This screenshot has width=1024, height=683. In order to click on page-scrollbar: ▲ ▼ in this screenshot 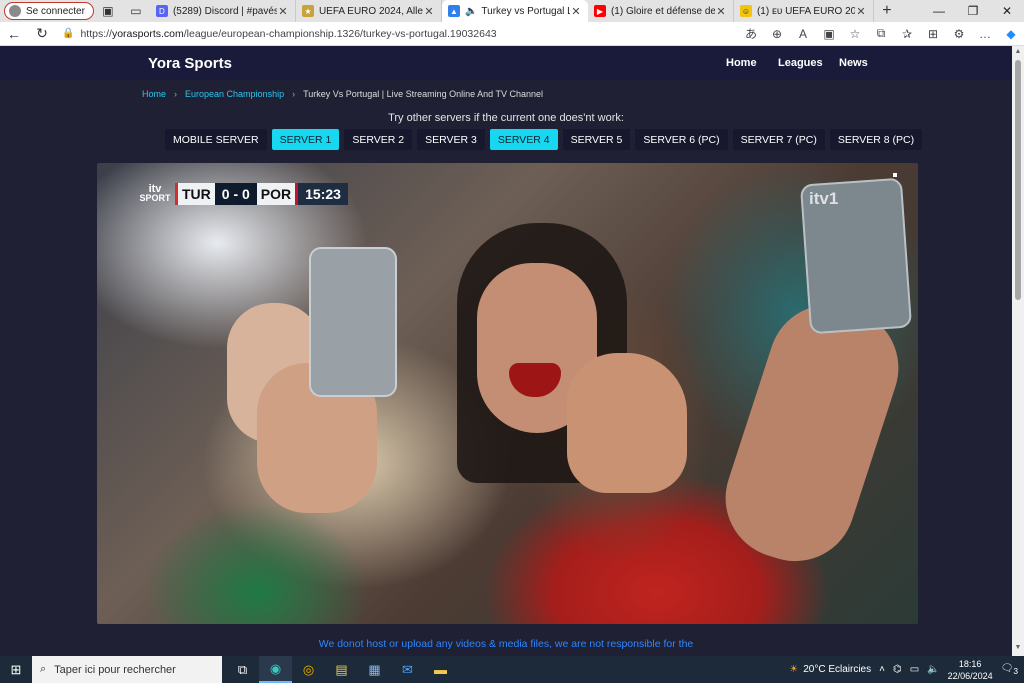, I will do `click(1018, 351)`.